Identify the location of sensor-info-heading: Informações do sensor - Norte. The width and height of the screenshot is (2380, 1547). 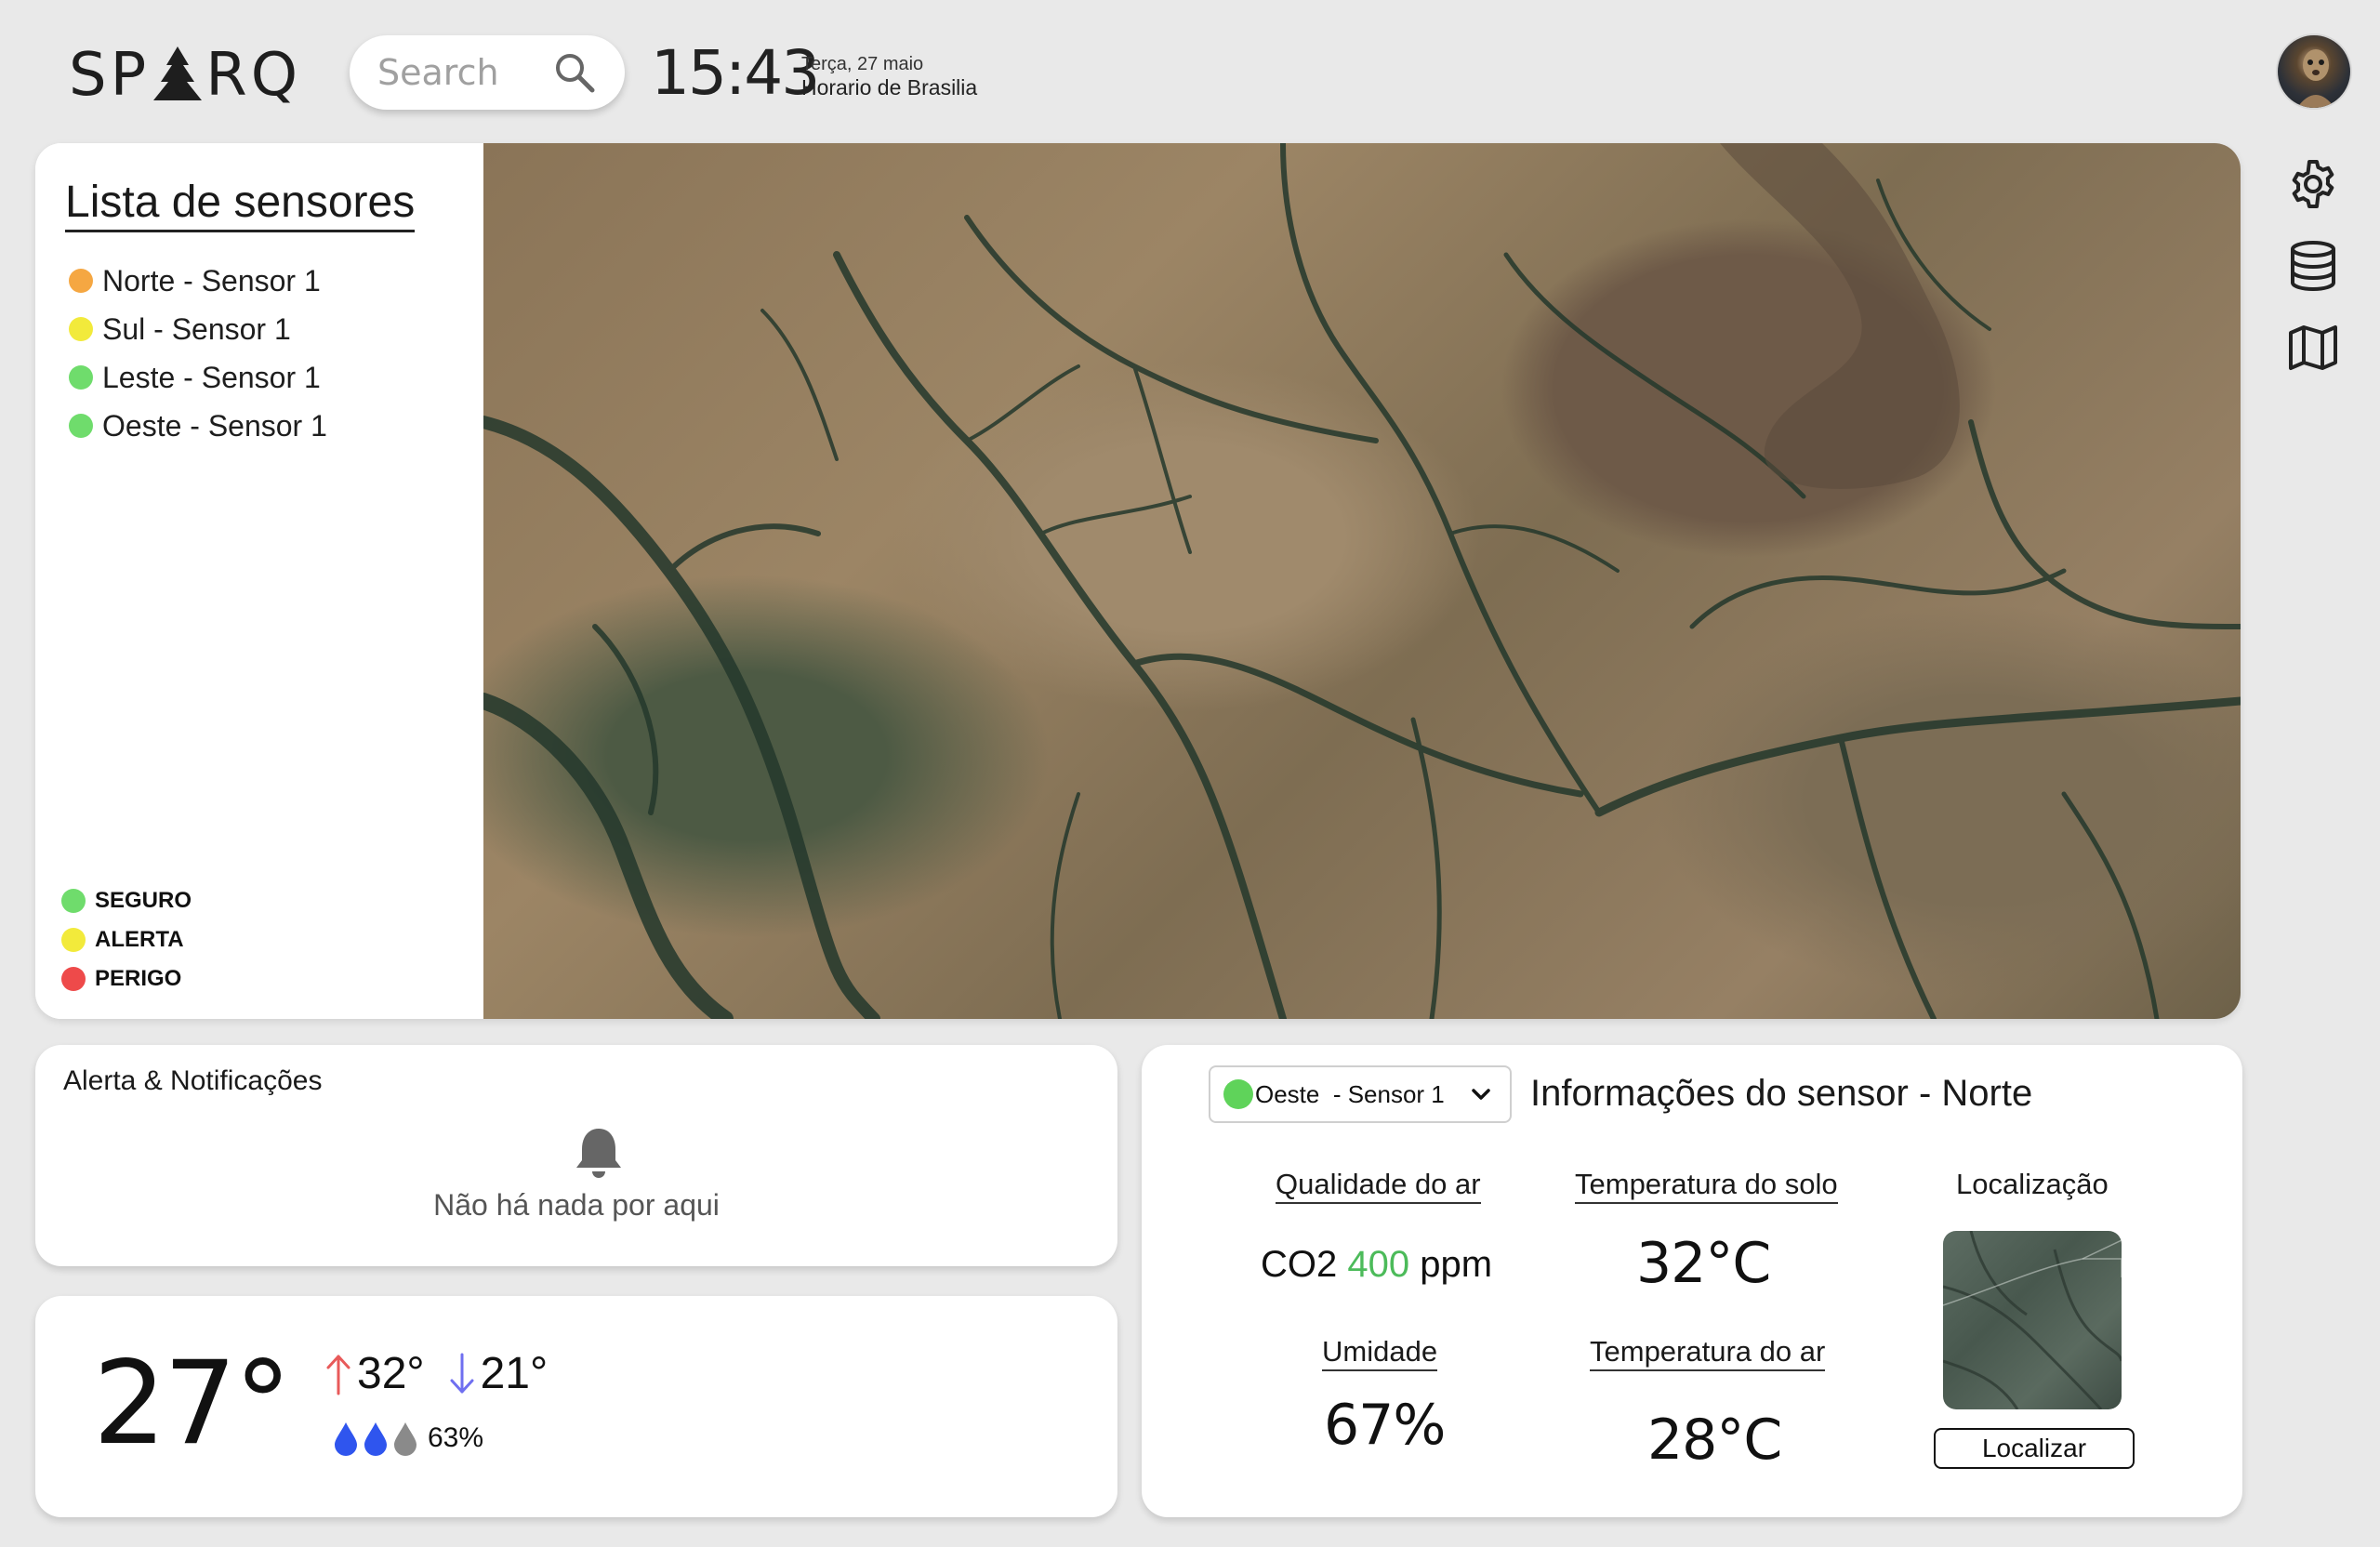
(1781, 1093).